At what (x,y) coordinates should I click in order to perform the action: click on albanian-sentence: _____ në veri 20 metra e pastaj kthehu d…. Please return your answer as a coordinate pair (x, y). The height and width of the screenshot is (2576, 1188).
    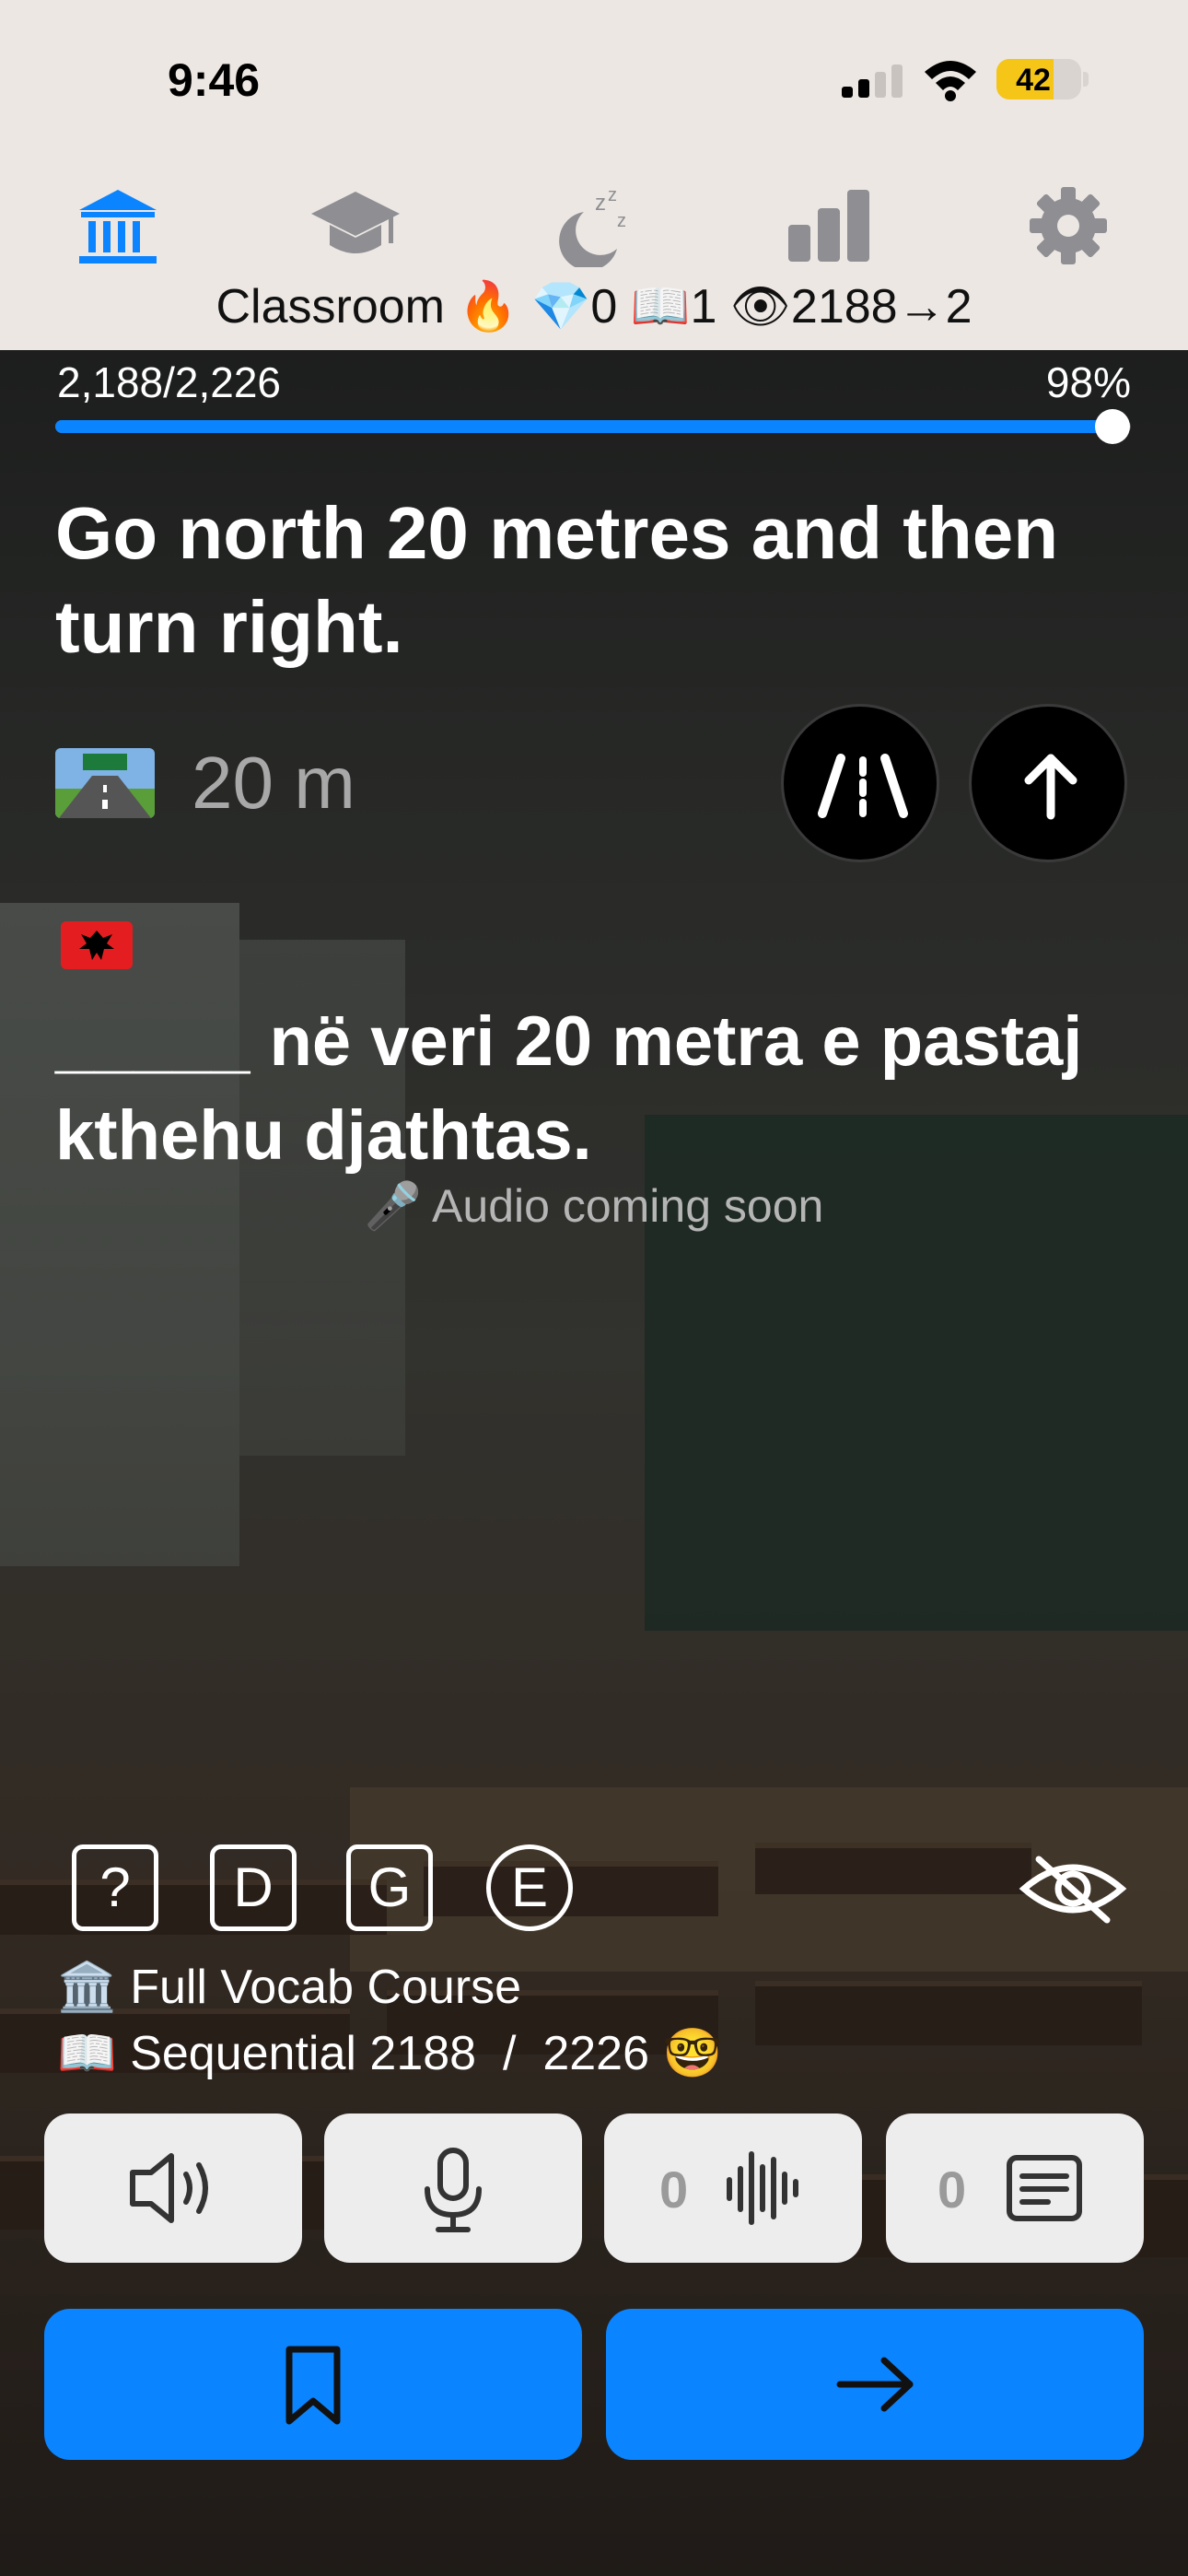
    Looking at the image, I should click on (594, 1089).